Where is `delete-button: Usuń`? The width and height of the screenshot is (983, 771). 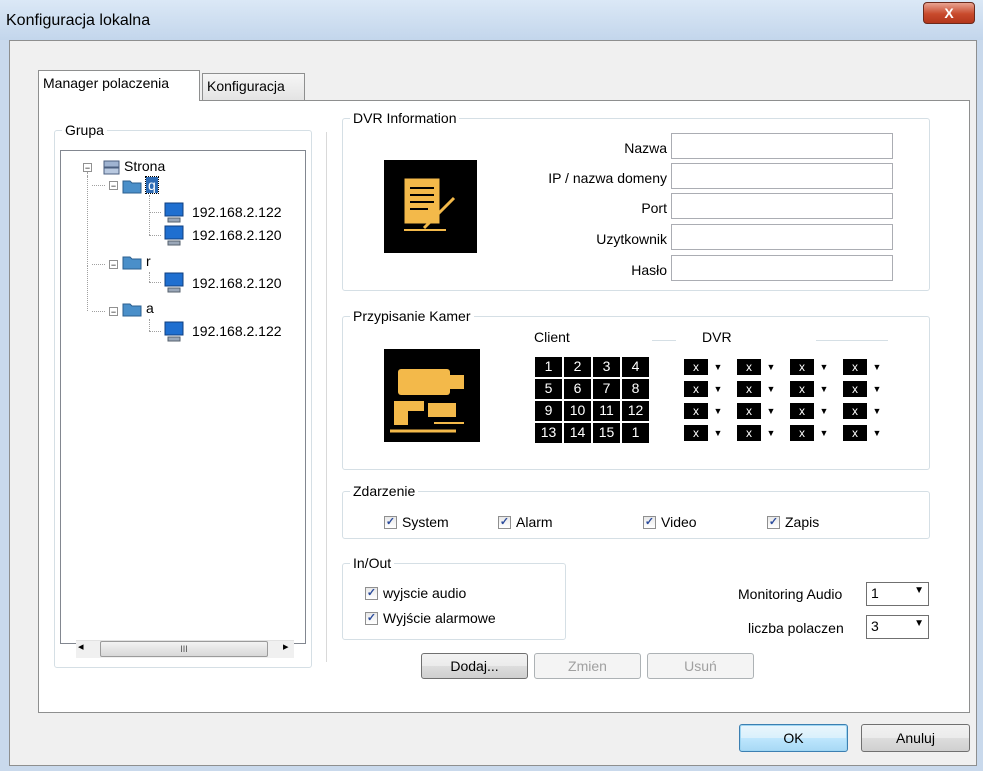 delete-button: Usuń is located at coordinates (700, 666).